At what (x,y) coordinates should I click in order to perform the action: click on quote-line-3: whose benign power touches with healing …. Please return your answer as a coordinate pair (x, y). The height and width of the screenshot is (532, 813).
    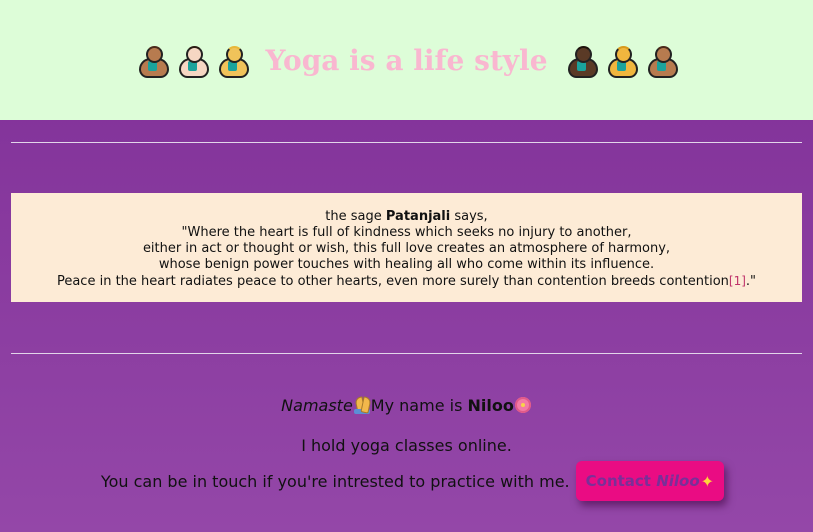
    Looking at the image, I should click on (406, 264).